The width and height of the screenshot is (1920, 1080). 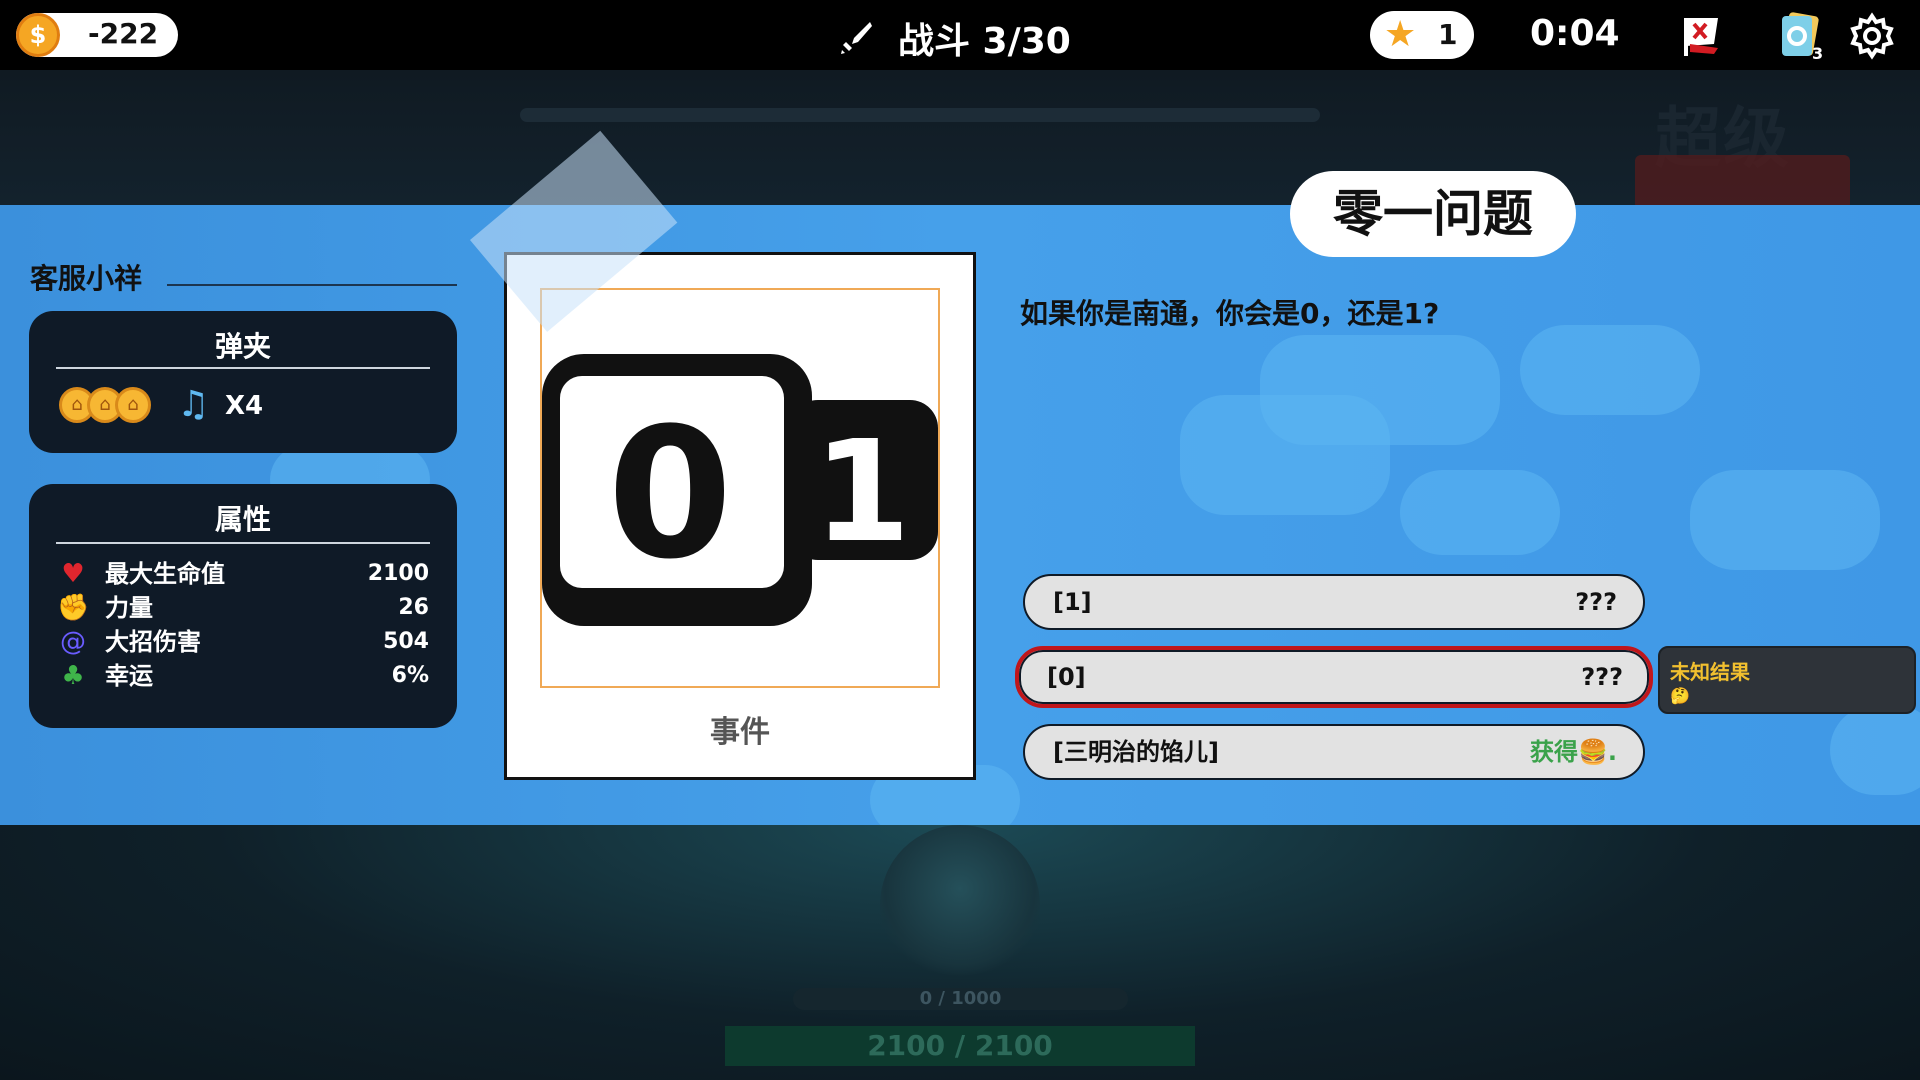 I want to click on attribute-value: 26, so click(x=413, y=607).